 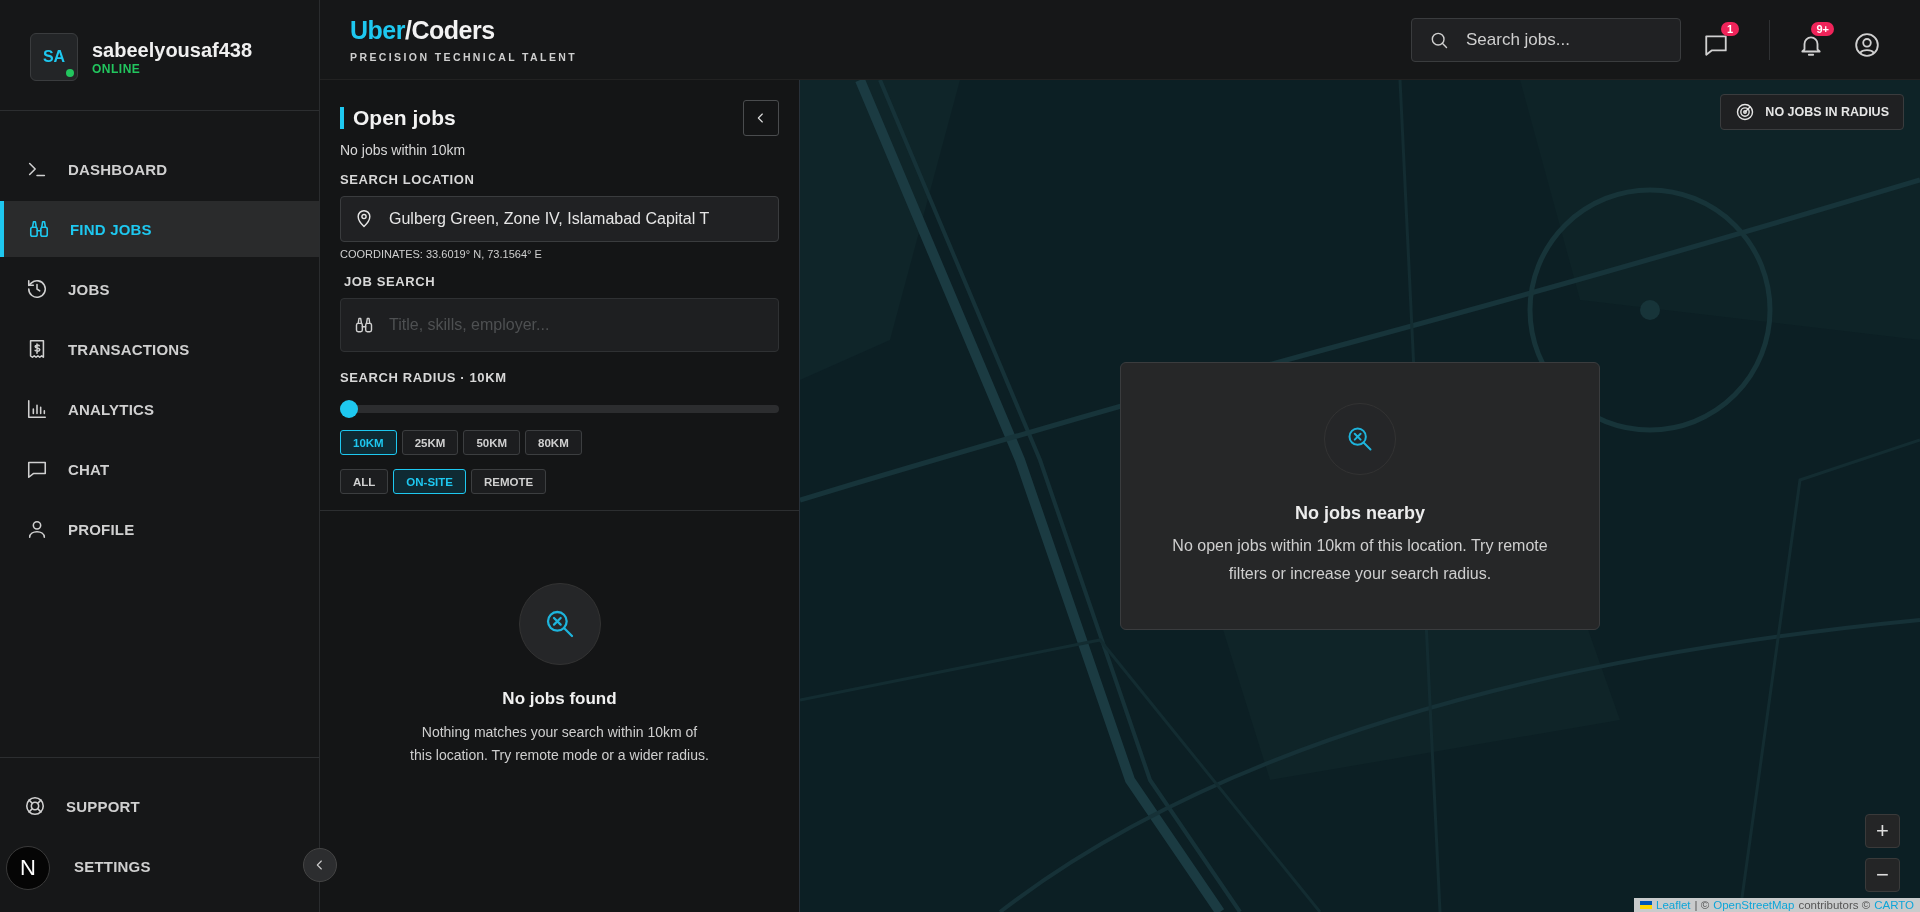 What do you see at coordinates (559, 699) in the screenshot?
I see `empty-title: No jobs found` at bounding box center [559, 699].